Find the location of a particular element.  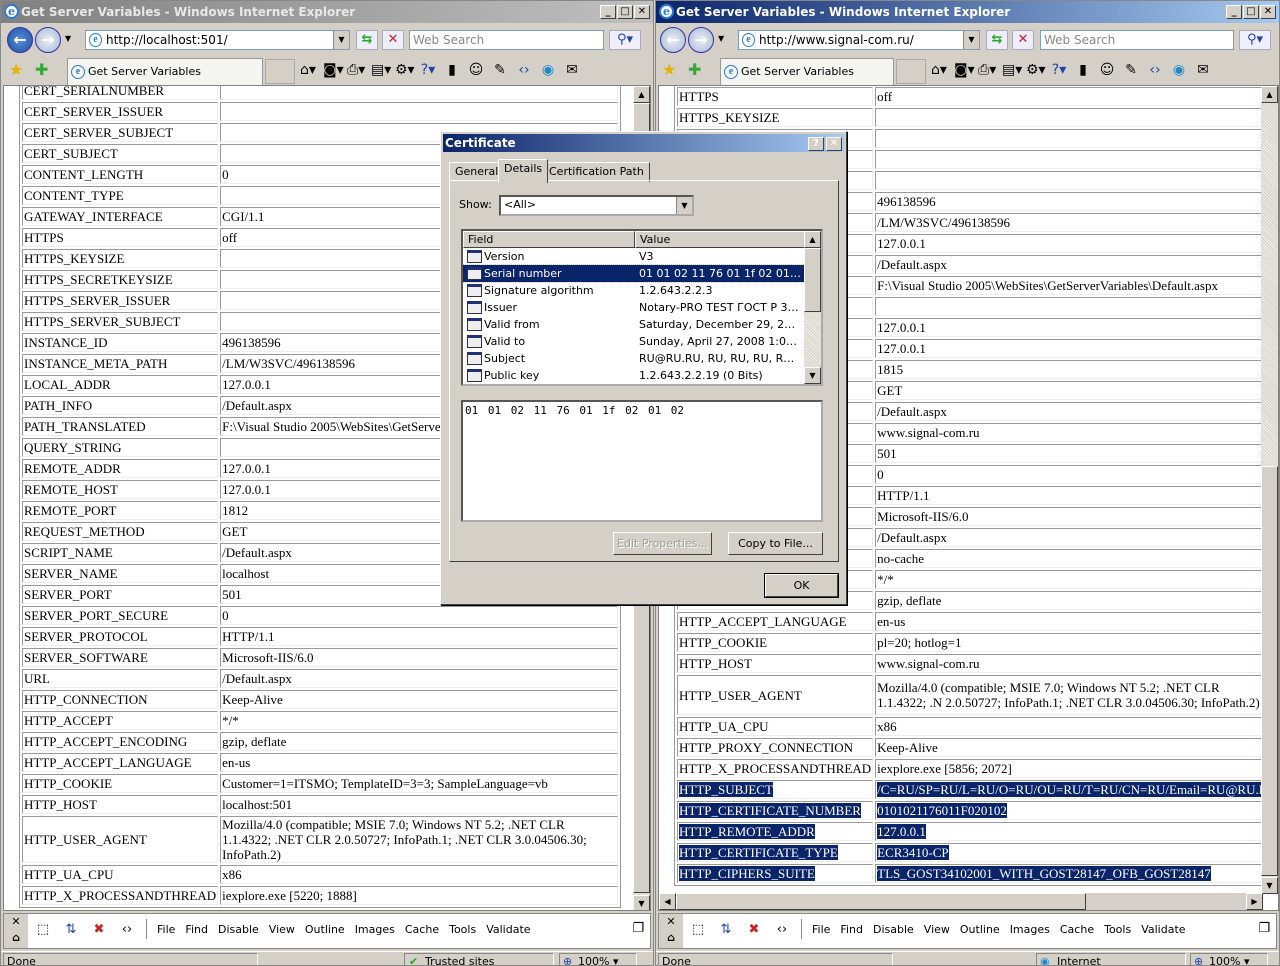

tab-general: General is located at coordinates (477, 172).